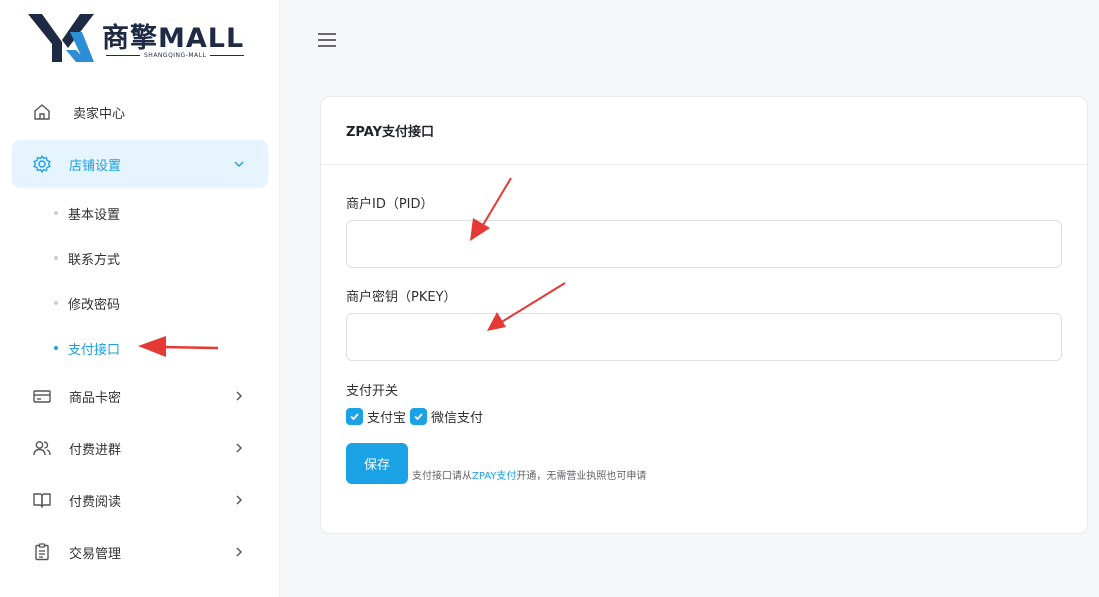  Describe the element at coordinates (42, 112) in the screenshot. I see `home-icon` at that location.